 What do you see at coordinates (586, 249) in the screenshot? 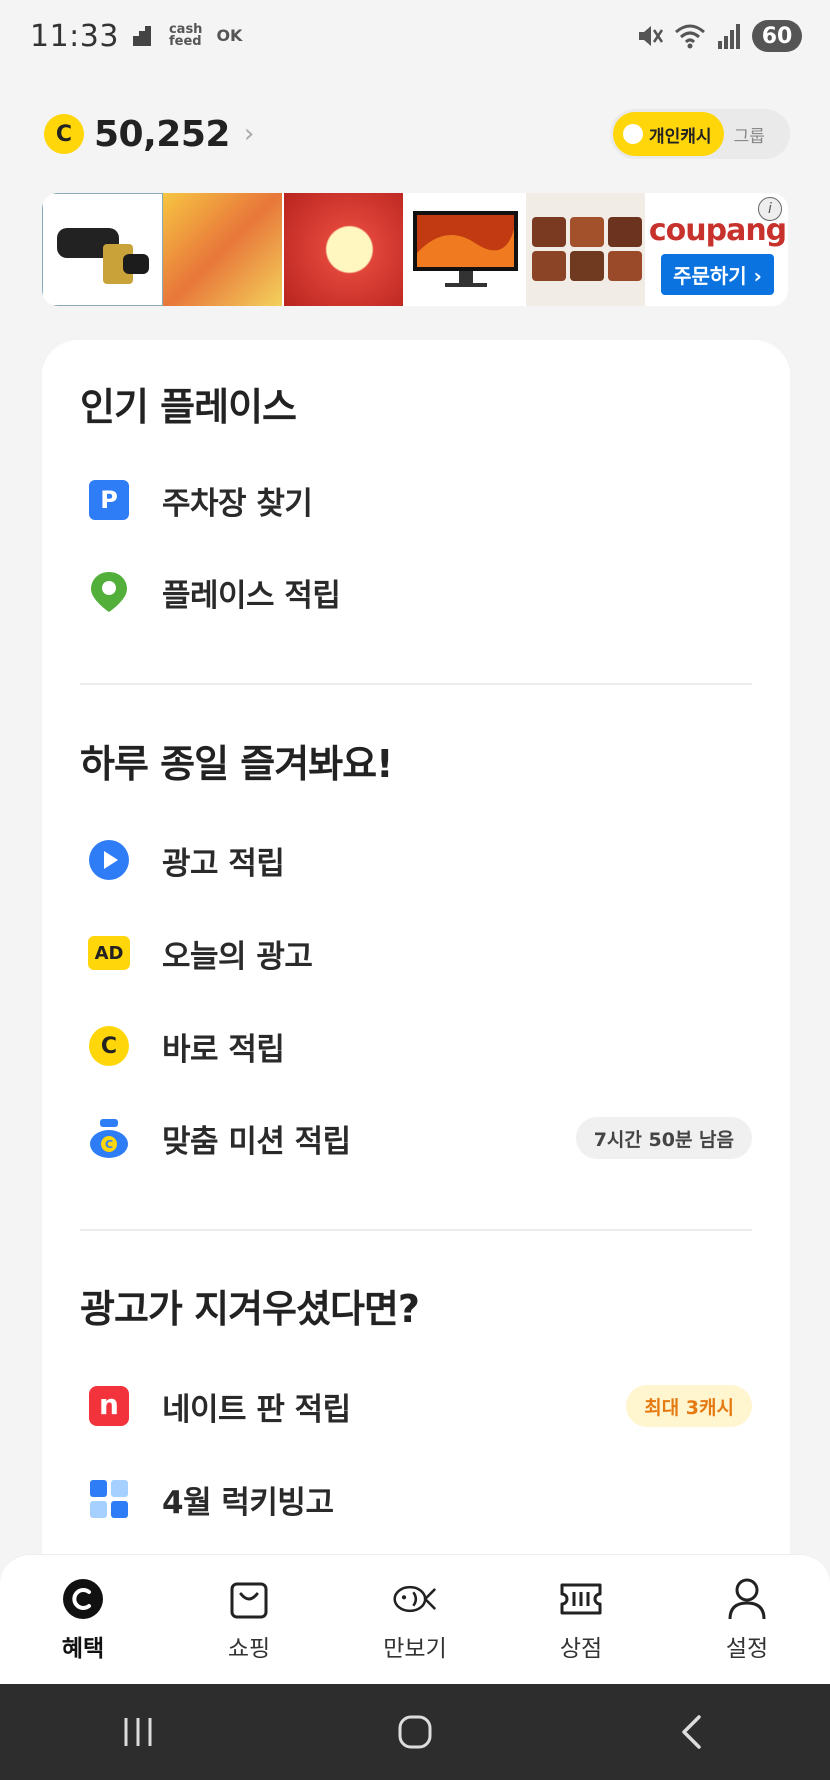
I see `ad-product-meal-kit` at bounding box center [586, 249].